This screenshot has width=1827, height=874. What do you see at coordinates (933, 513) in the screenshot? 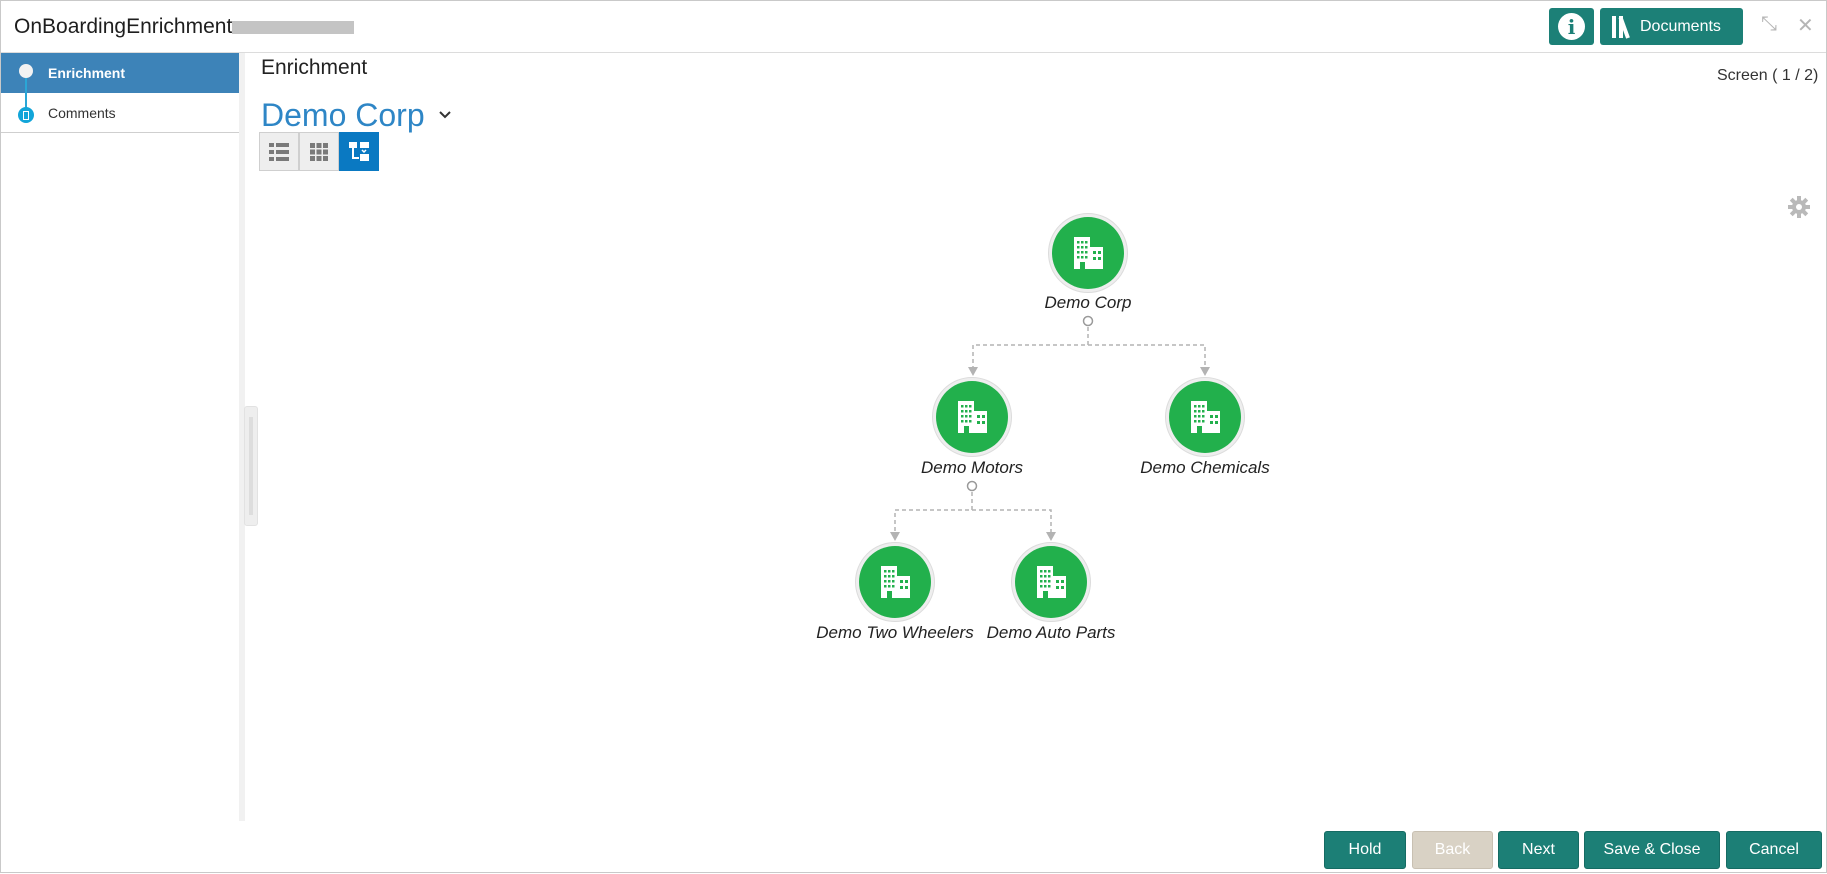
I see `edge-demo-motors-demo-two-wheelers` at bounding box center [933, 513].